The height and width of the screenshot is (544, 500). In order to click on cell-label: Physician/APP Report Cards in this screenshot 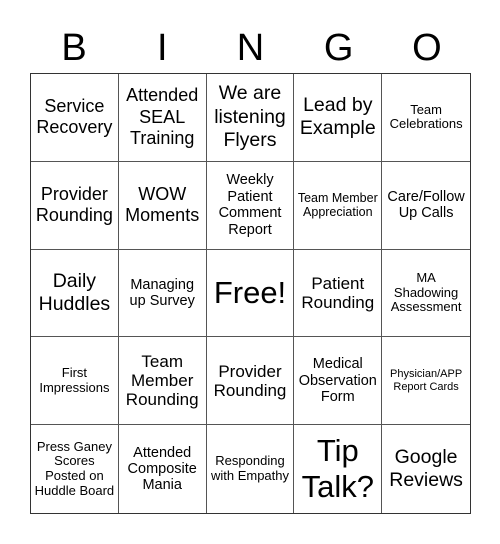, I will do `click(426, 380)`.